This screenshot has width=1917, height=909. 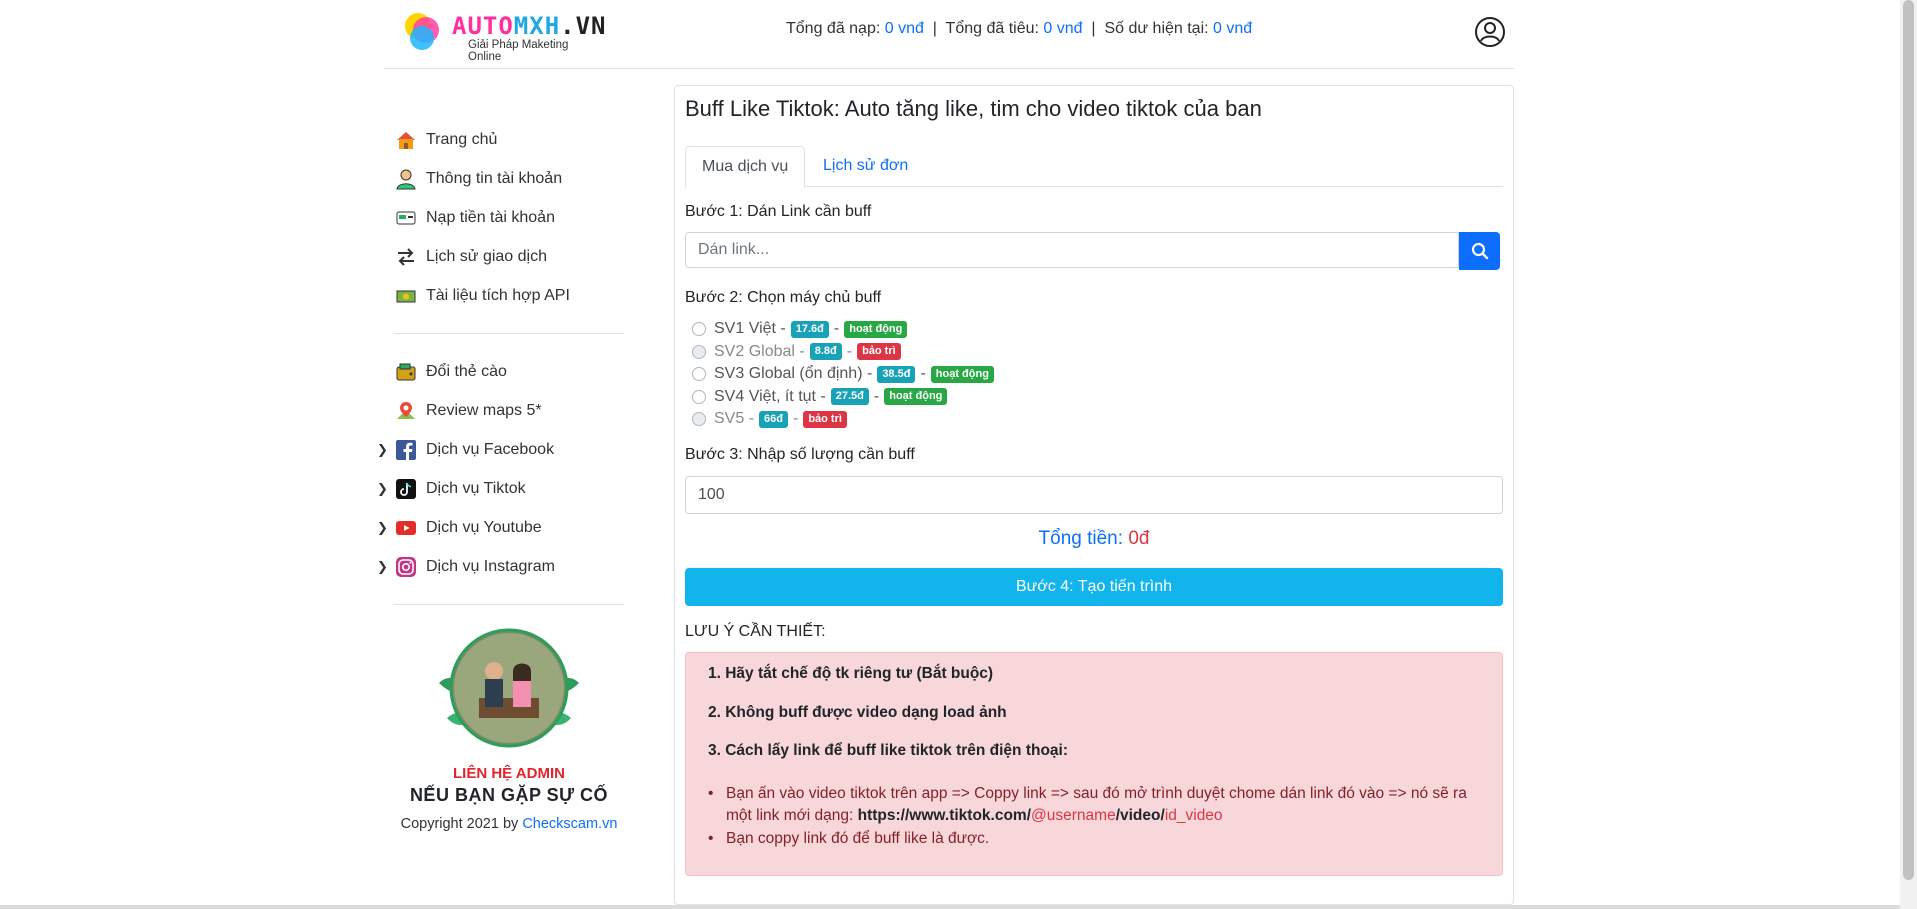 I want to click on sidebar-item-tiktok: ❯ Dịch vụ Tiktok, so click(x=505, y=488).